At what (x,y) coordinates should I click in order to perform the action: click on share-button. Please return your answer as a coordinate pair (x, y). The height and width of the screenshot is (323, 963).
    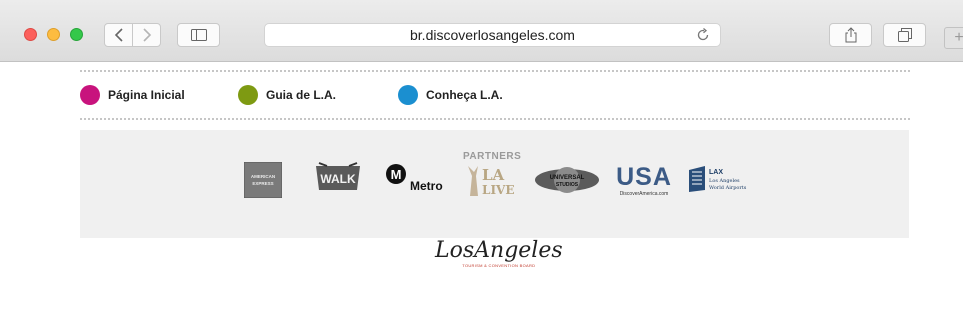
    Looking at the image, I should click on (850, 35).